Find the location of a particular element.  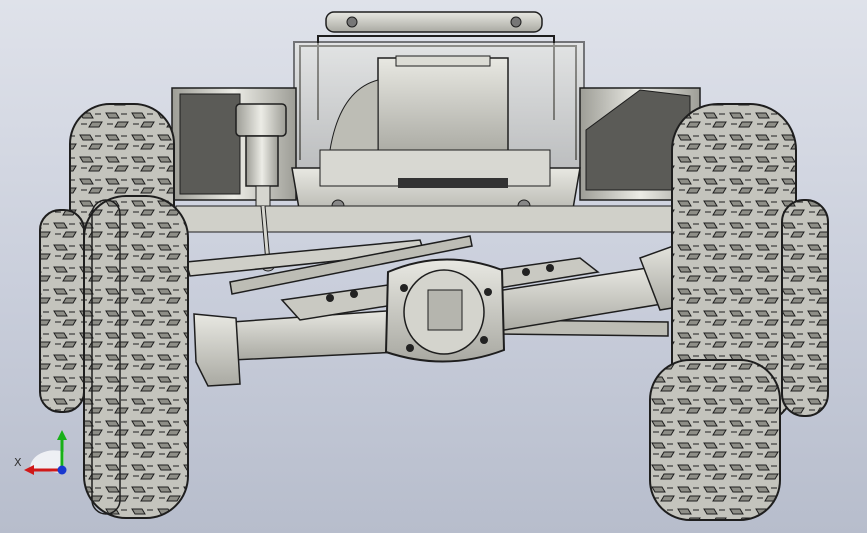

y-axis-arrowhead is located at coordinates (62, 435).